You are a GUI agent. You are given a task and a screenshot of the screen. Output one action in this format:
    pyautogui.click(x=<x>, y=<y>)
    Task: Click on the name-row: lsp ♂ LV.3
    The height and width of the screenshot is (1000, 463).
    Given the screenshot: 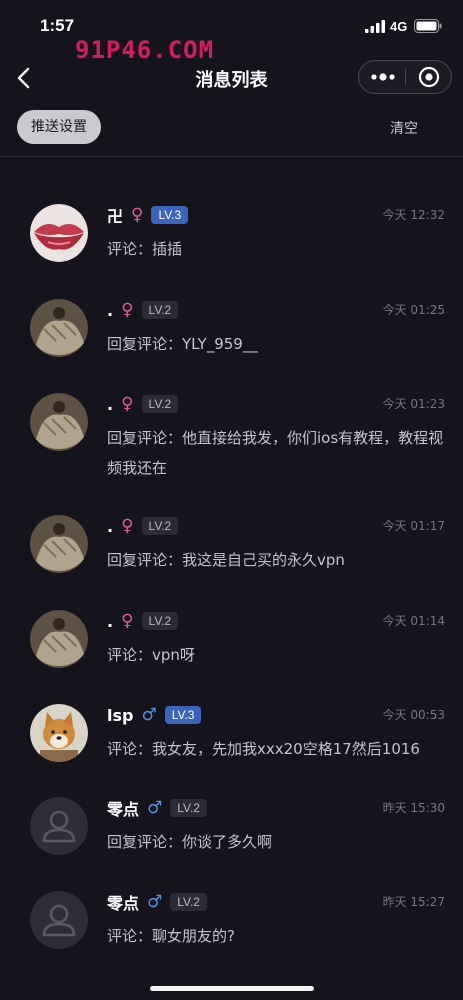 What is the action you would take?
    pyautogui.click(x=154, y=715)
    